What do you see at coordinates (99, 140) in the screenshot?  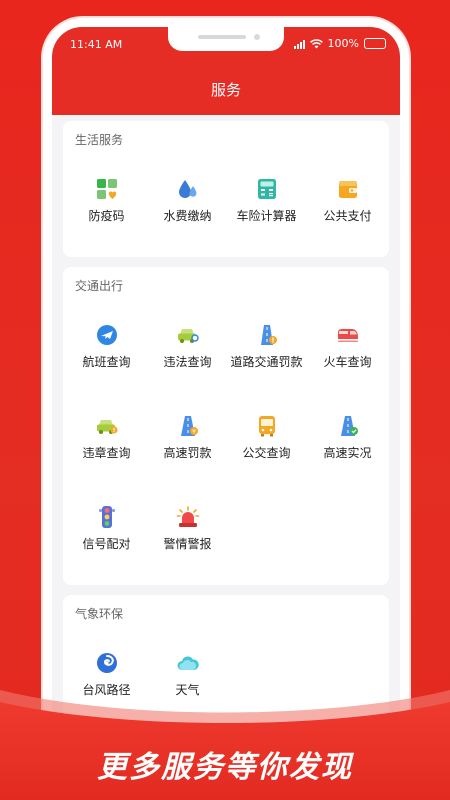 I see `section-title: 生活服务` at bounding box center [99, 140].